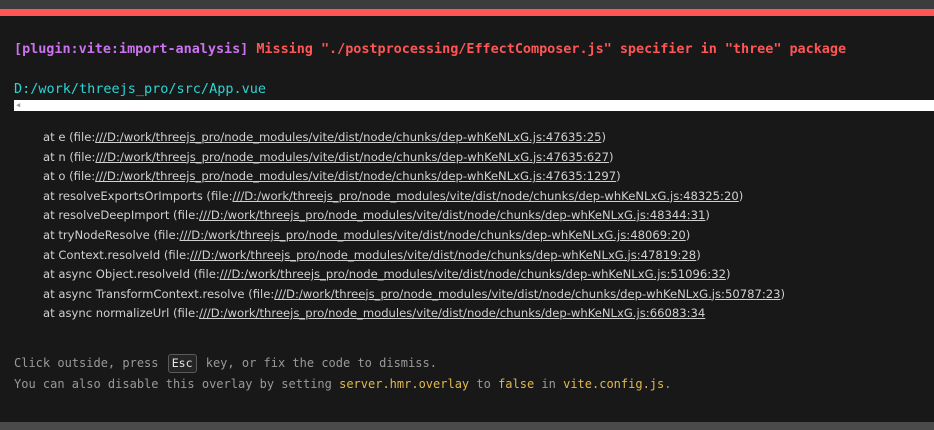 The width and height of the screenshot is (934, 430). What do you see at coordinates (131, 49) in the screenshot?
I see `error-plugin: [plugin:vite:import-analysis]` at bounding box center [131, 49].